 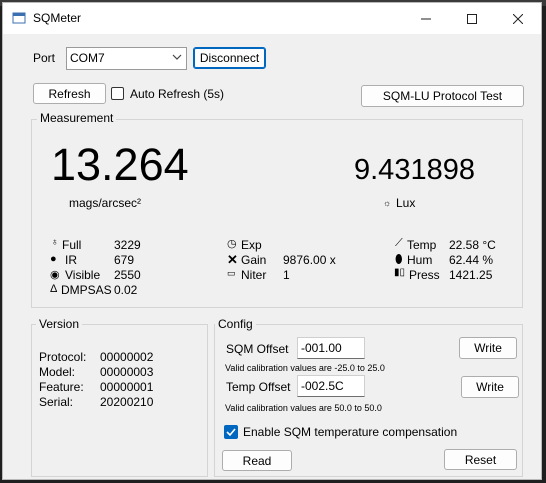 I want to click on chevron-down-icon, so click(x=177, y=57).